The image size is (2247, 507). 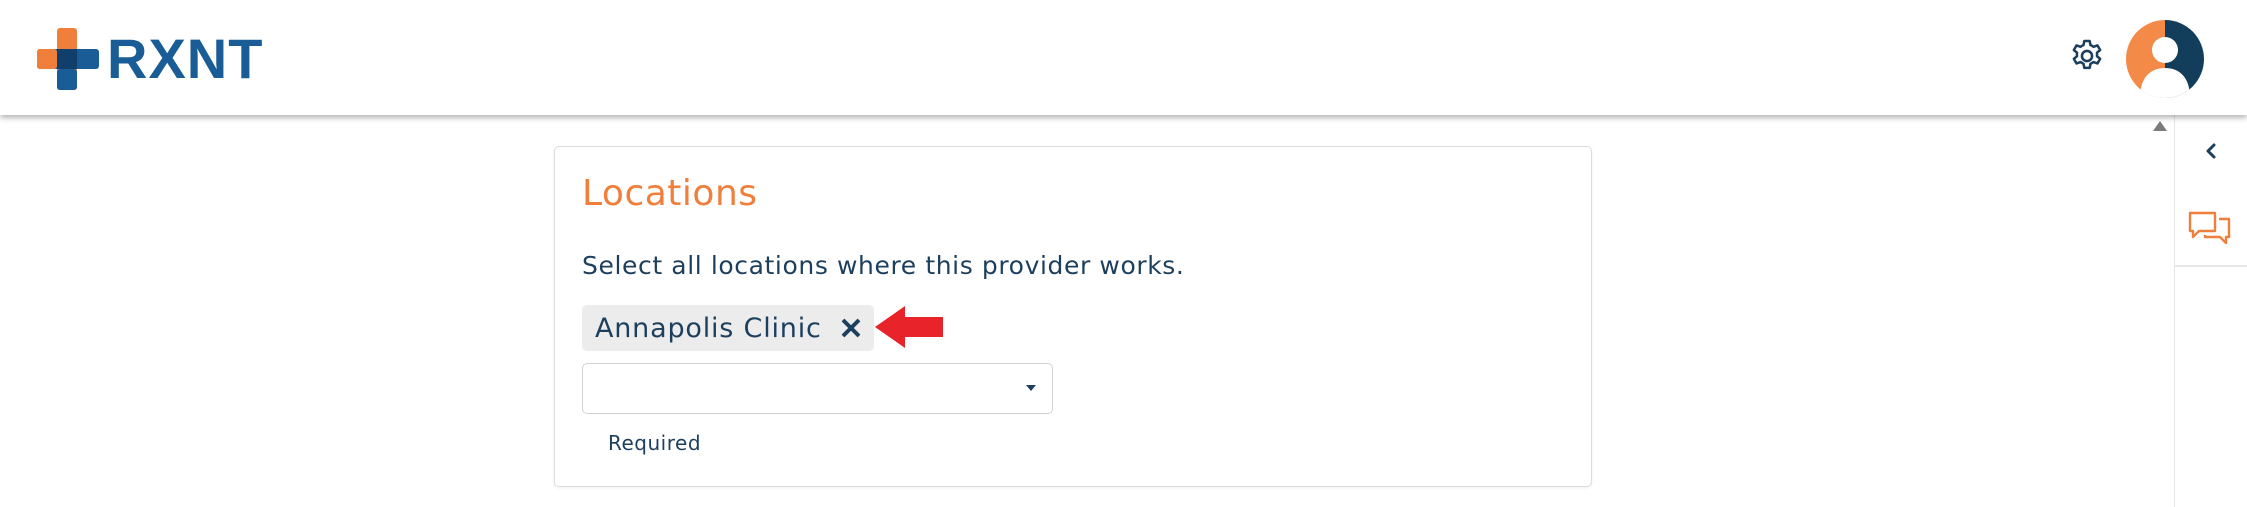 I want to click on chevron-left-icon, so click(x=2211, y=151).